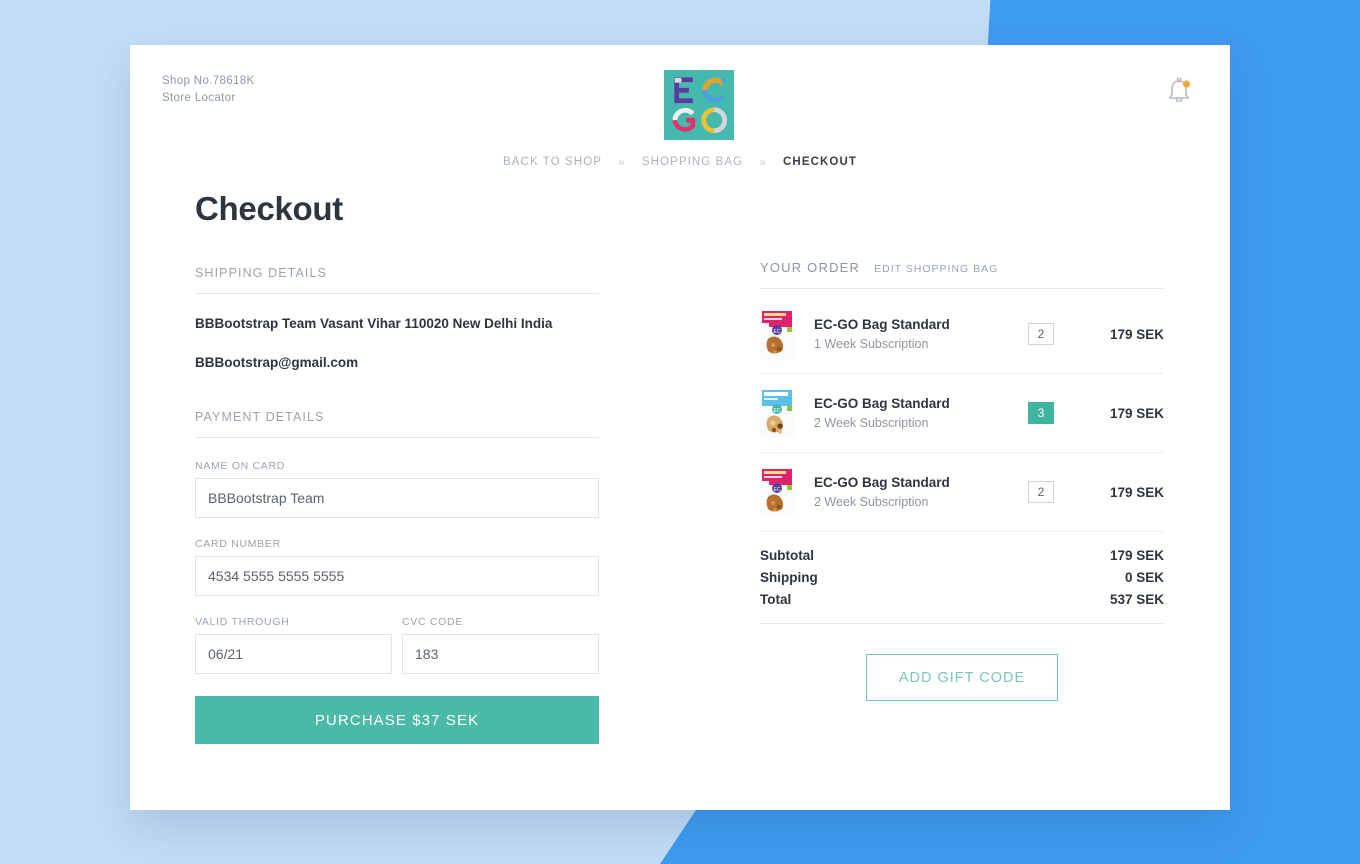  I want to click on order-summary-header: YOUR ORDER EDIT SHOPPING BAG, so click(962, 274).